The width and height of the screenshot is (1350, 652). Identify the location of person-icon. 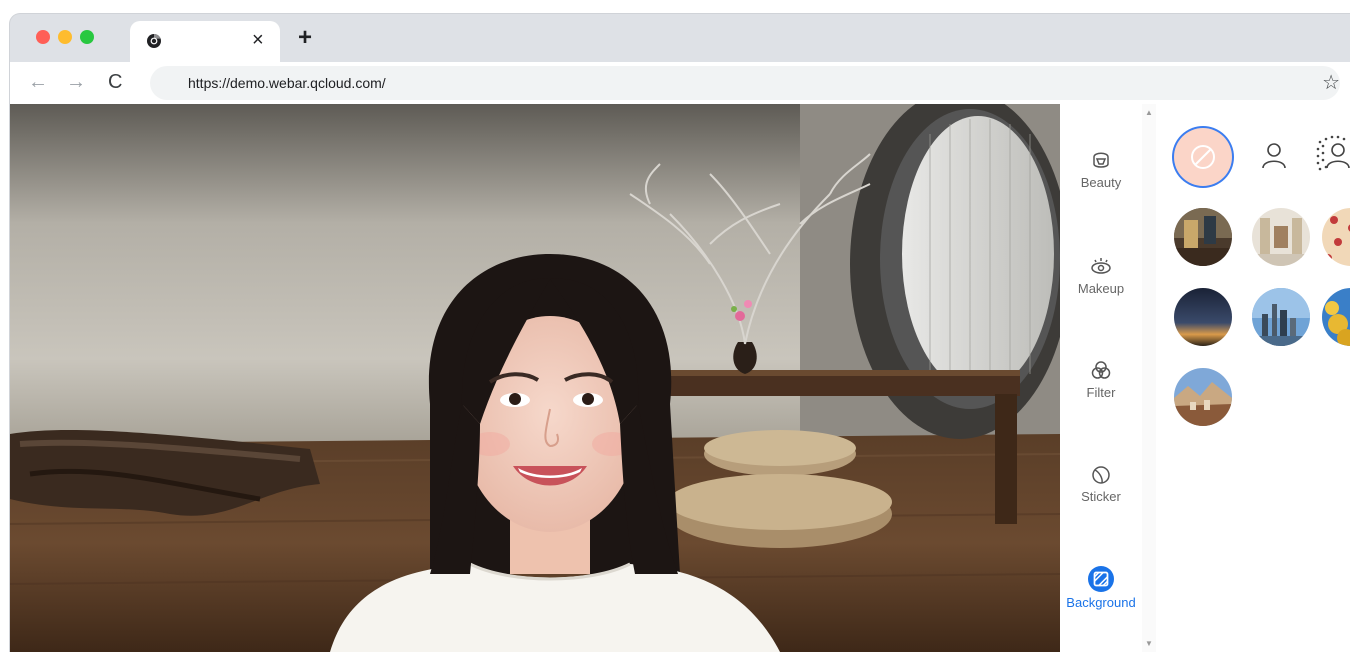
(1274, 156).